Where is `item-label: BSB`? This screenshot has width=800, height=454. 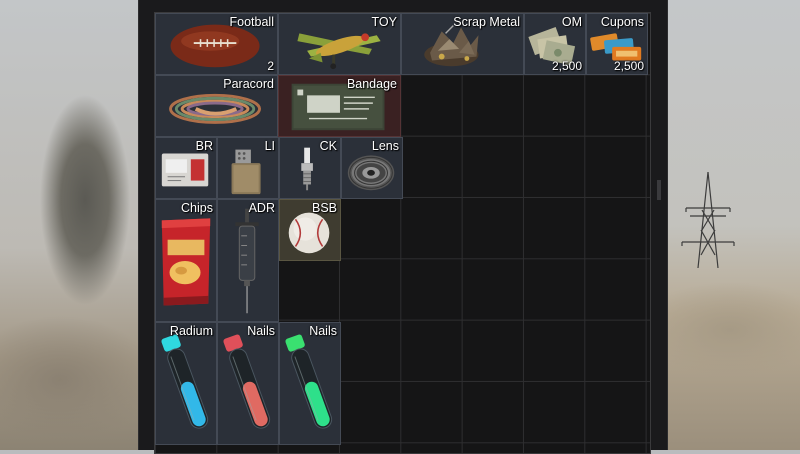 item-label: BSB is located at coordinates (324, 208).